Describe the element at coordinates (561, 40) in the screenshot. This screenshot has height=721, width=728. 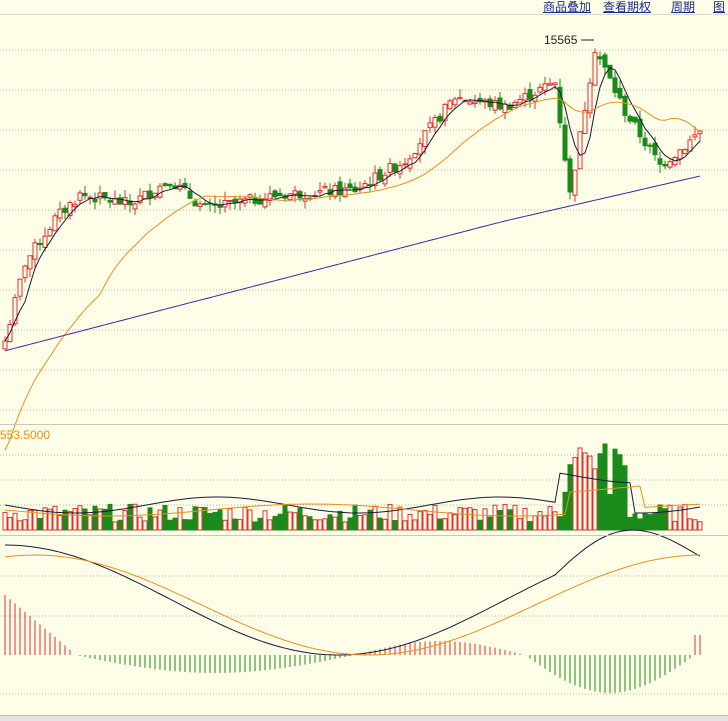
I see `high-price-annotation: 15565` at that location.